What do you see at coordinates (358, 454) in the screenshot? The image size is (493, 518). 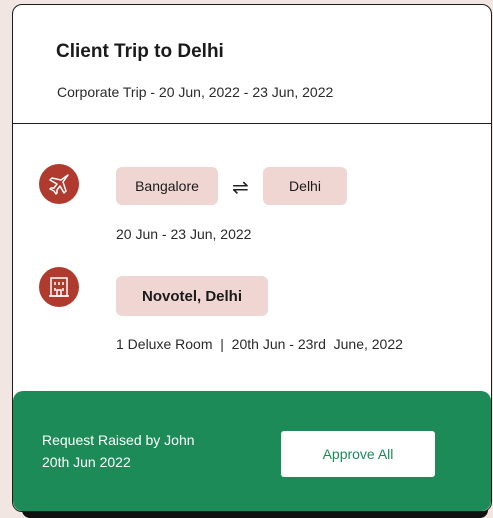 I see `approve-all-button: Approve All` at bounding box center [358, 454].